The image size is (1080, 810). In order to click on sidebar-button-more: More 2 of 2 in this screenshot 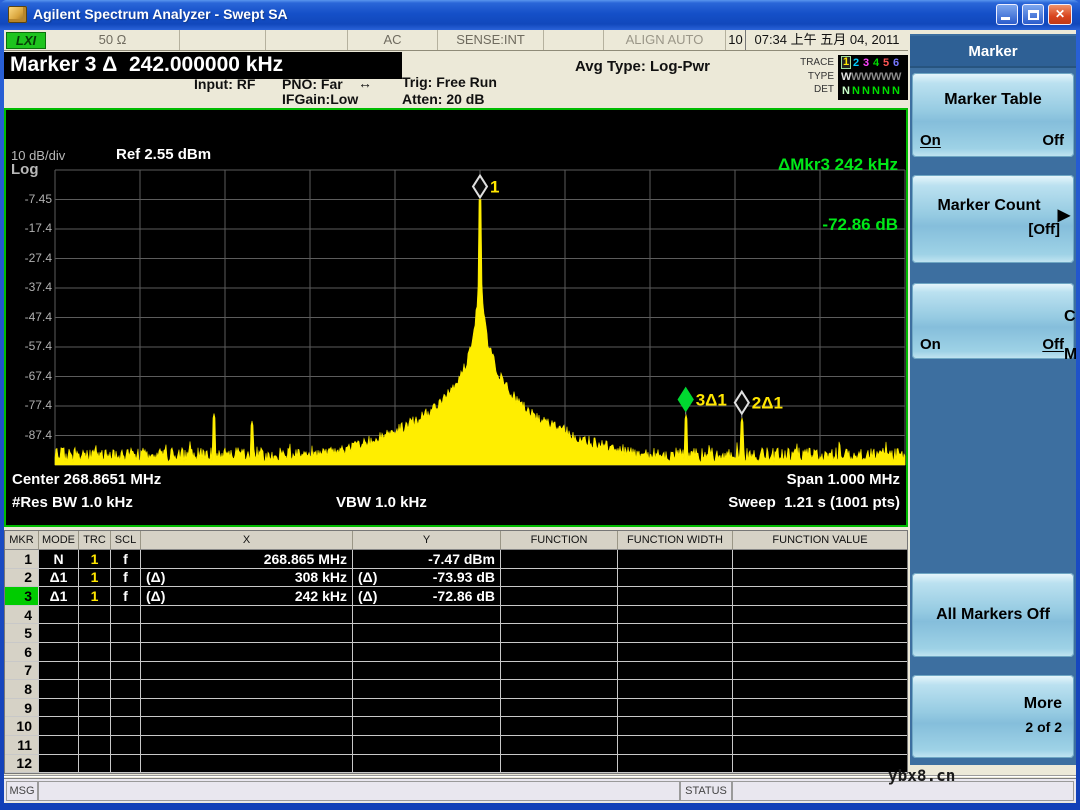, I will do `click(993, 716)`.